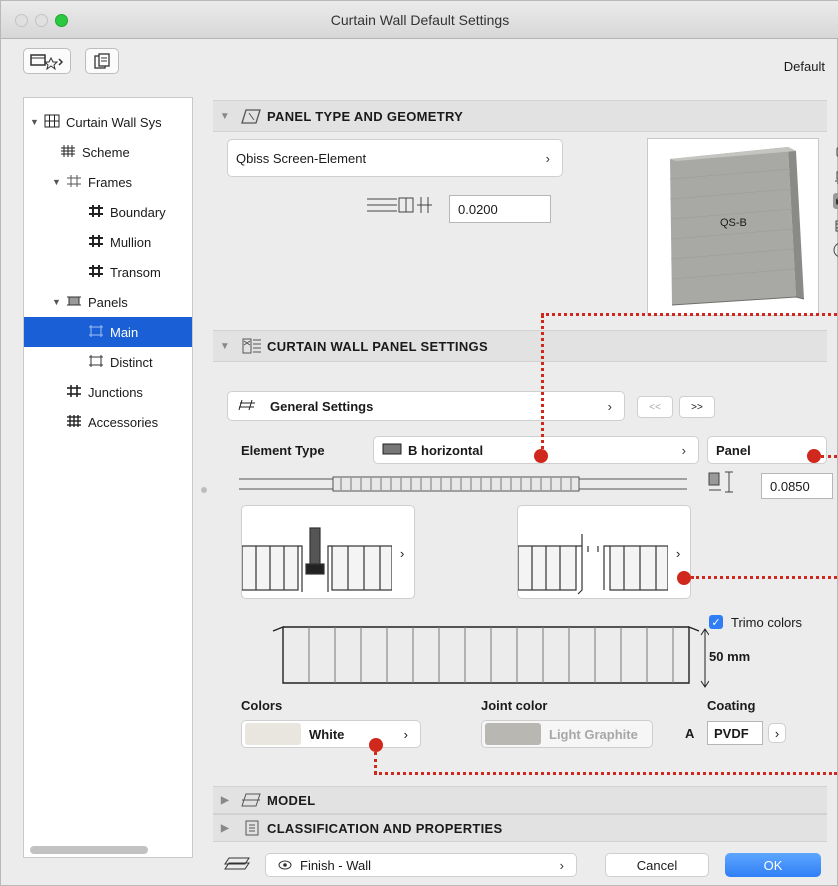  Describe the element at coordinates (767, 622) in the screenshot. I see `trimo-colors-label: Trimo colors` at that location.